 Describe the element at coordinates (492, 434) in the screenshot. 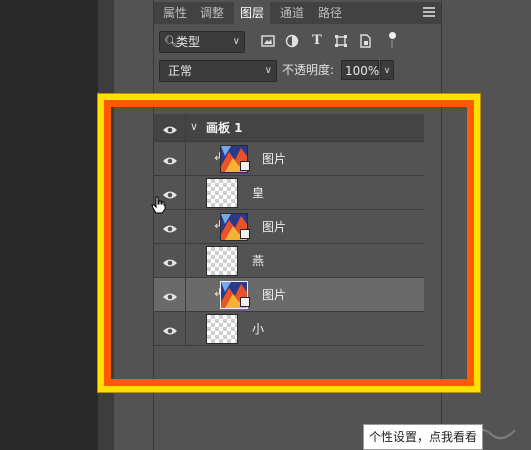

I see `watermark-logo-icon` at that location.